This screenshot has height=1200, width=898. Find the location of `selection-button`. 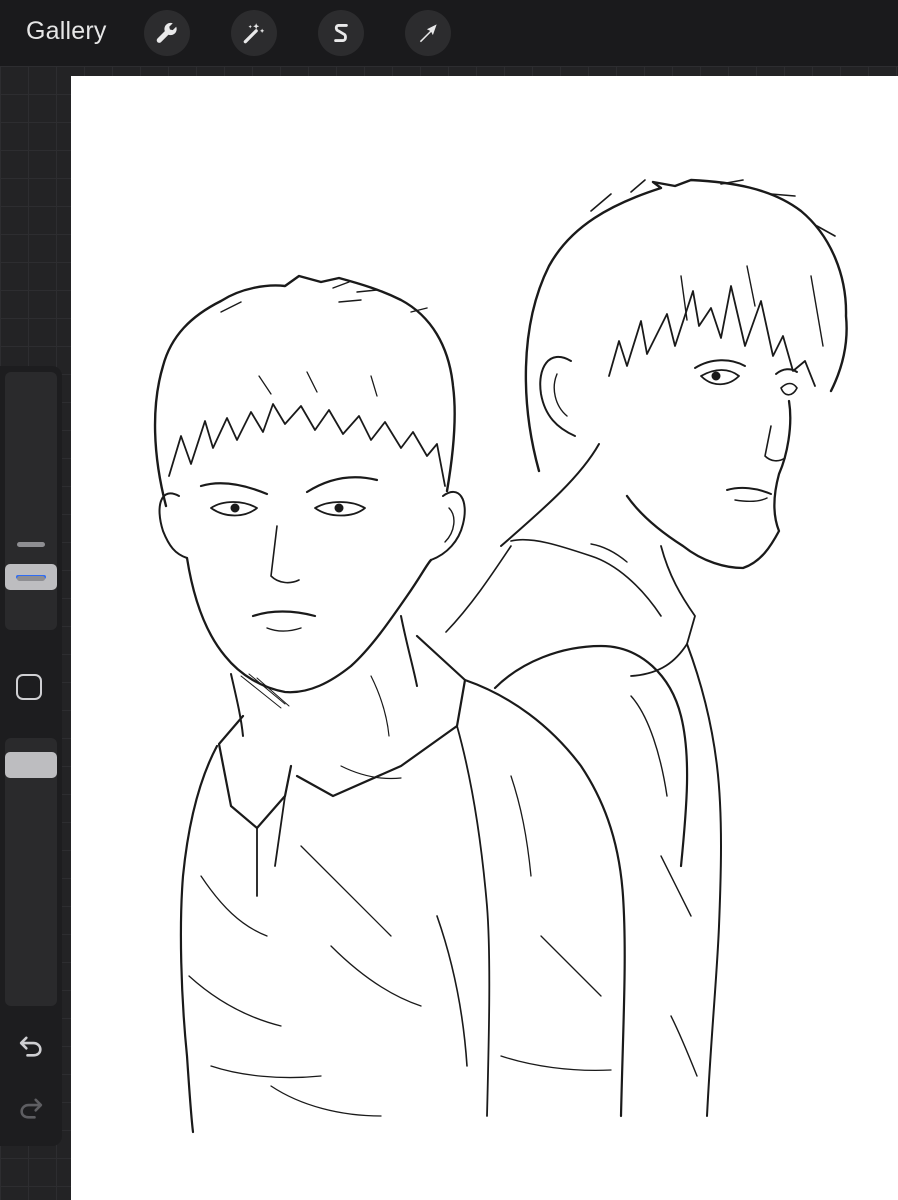

selection-button is located at coordinates (341, 33).